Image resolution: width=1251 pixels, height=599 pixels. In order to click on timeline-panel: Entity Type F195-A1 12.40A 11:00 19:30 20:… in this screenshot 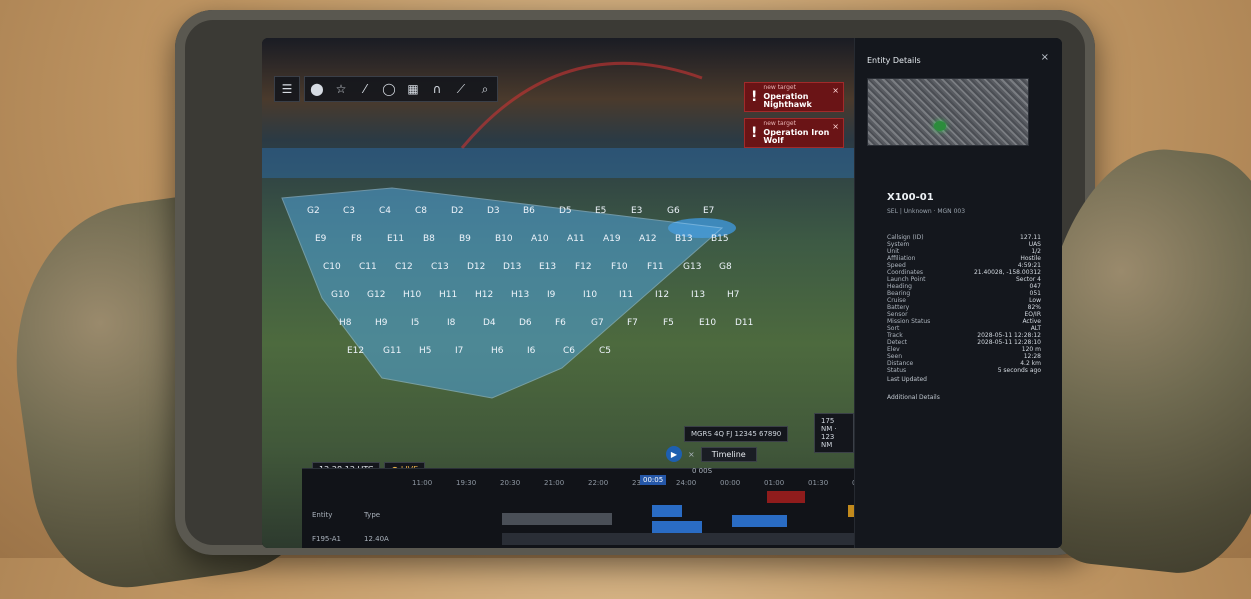, I will do `click(617, 507)`.